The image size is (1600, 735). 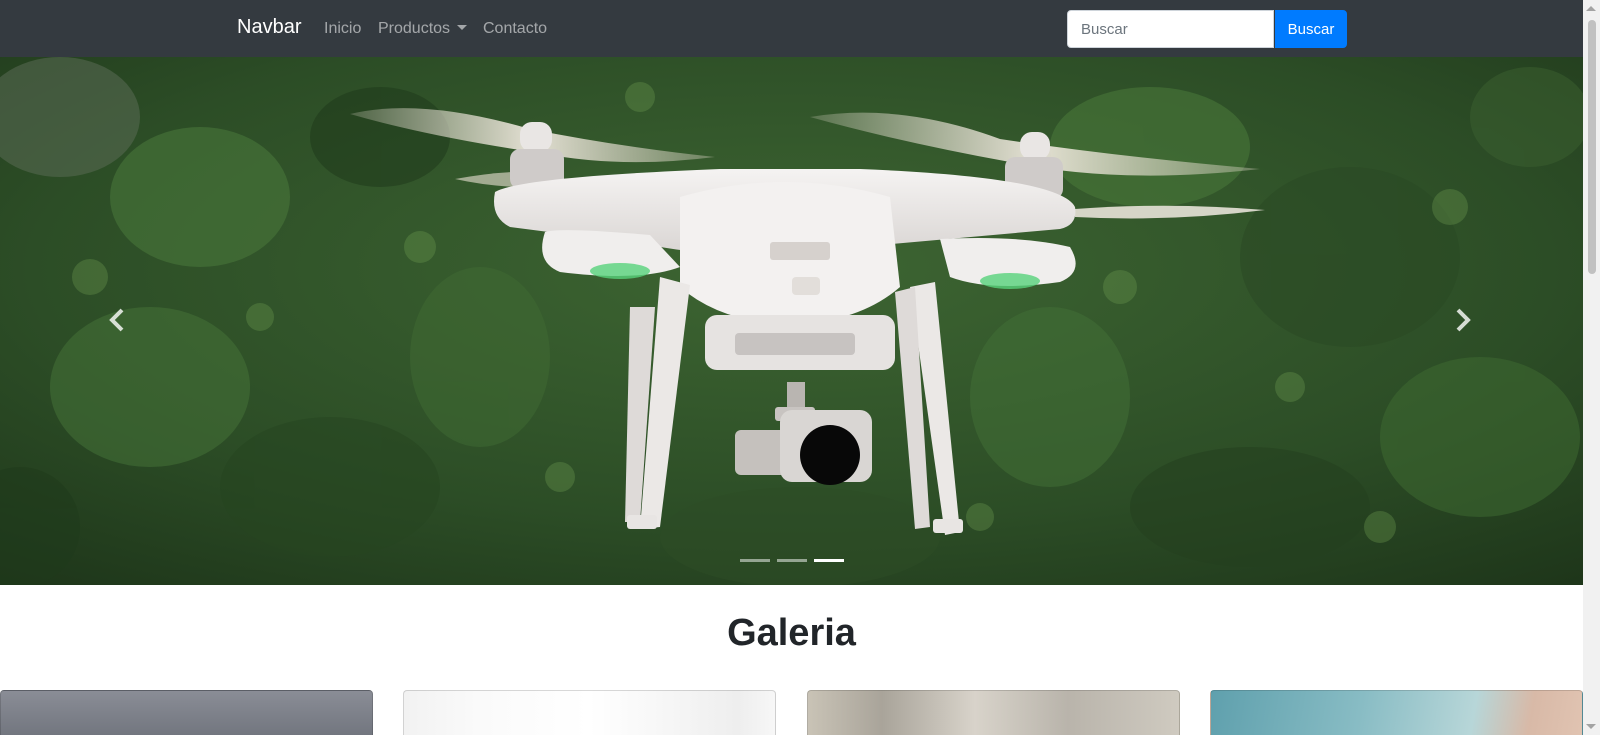 I want to click on nav-link-contacto: Contacto, so click(x=515, y=29).